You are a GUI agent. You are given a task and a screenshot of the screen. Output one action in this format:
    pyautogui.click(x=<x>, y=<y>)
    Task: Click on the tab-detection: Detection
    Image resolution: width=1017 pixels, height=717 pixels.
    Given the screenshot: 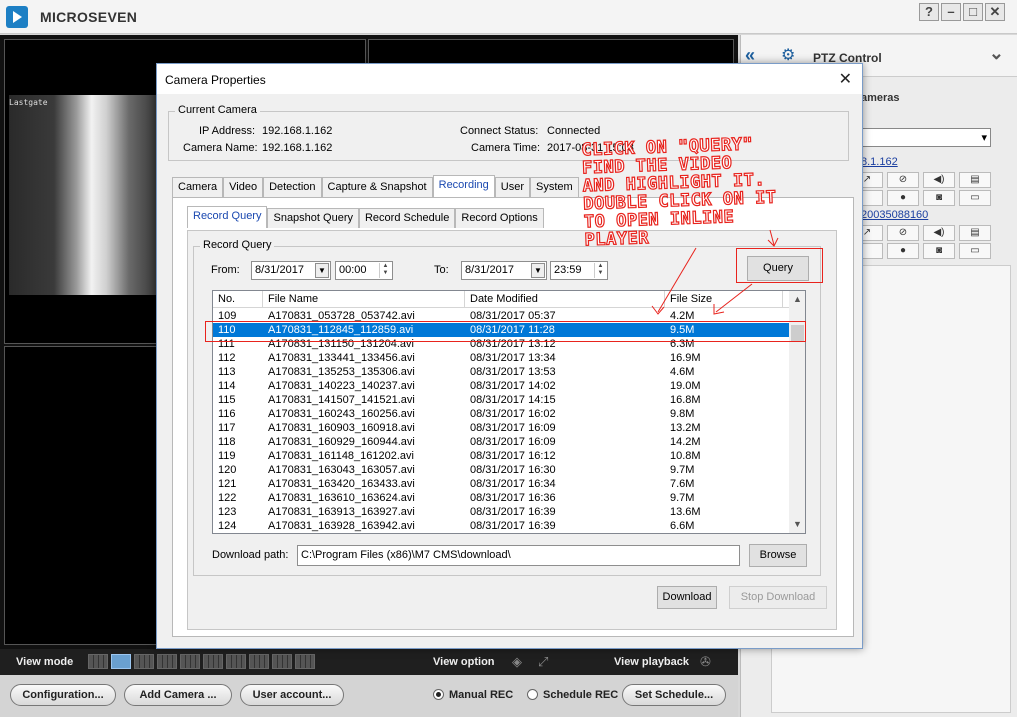 What is the action you would take?
    pyautogui.click(x=292, y=187)
    